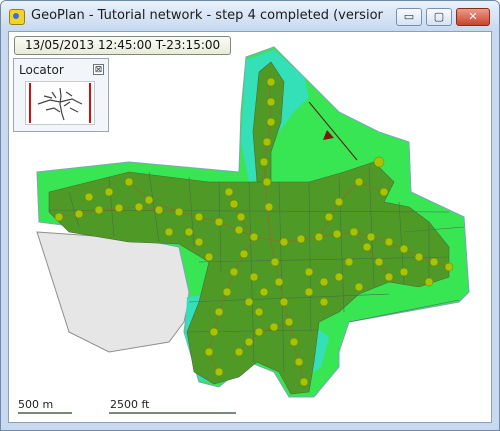 The height and width of the screenshot is (431, 500). I want to click on close-button: ✕, so click(473, 17).